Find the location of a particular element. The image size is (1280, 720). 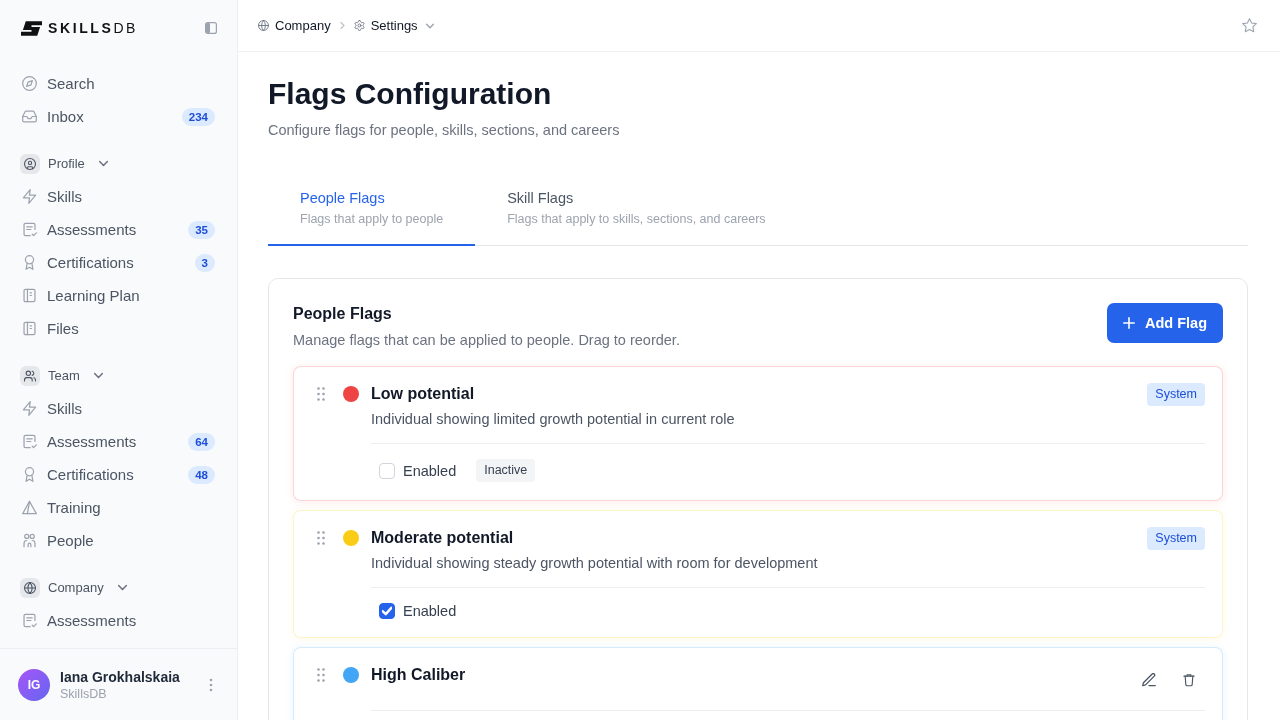

plus-icon is located at coordinates (1128, 323).